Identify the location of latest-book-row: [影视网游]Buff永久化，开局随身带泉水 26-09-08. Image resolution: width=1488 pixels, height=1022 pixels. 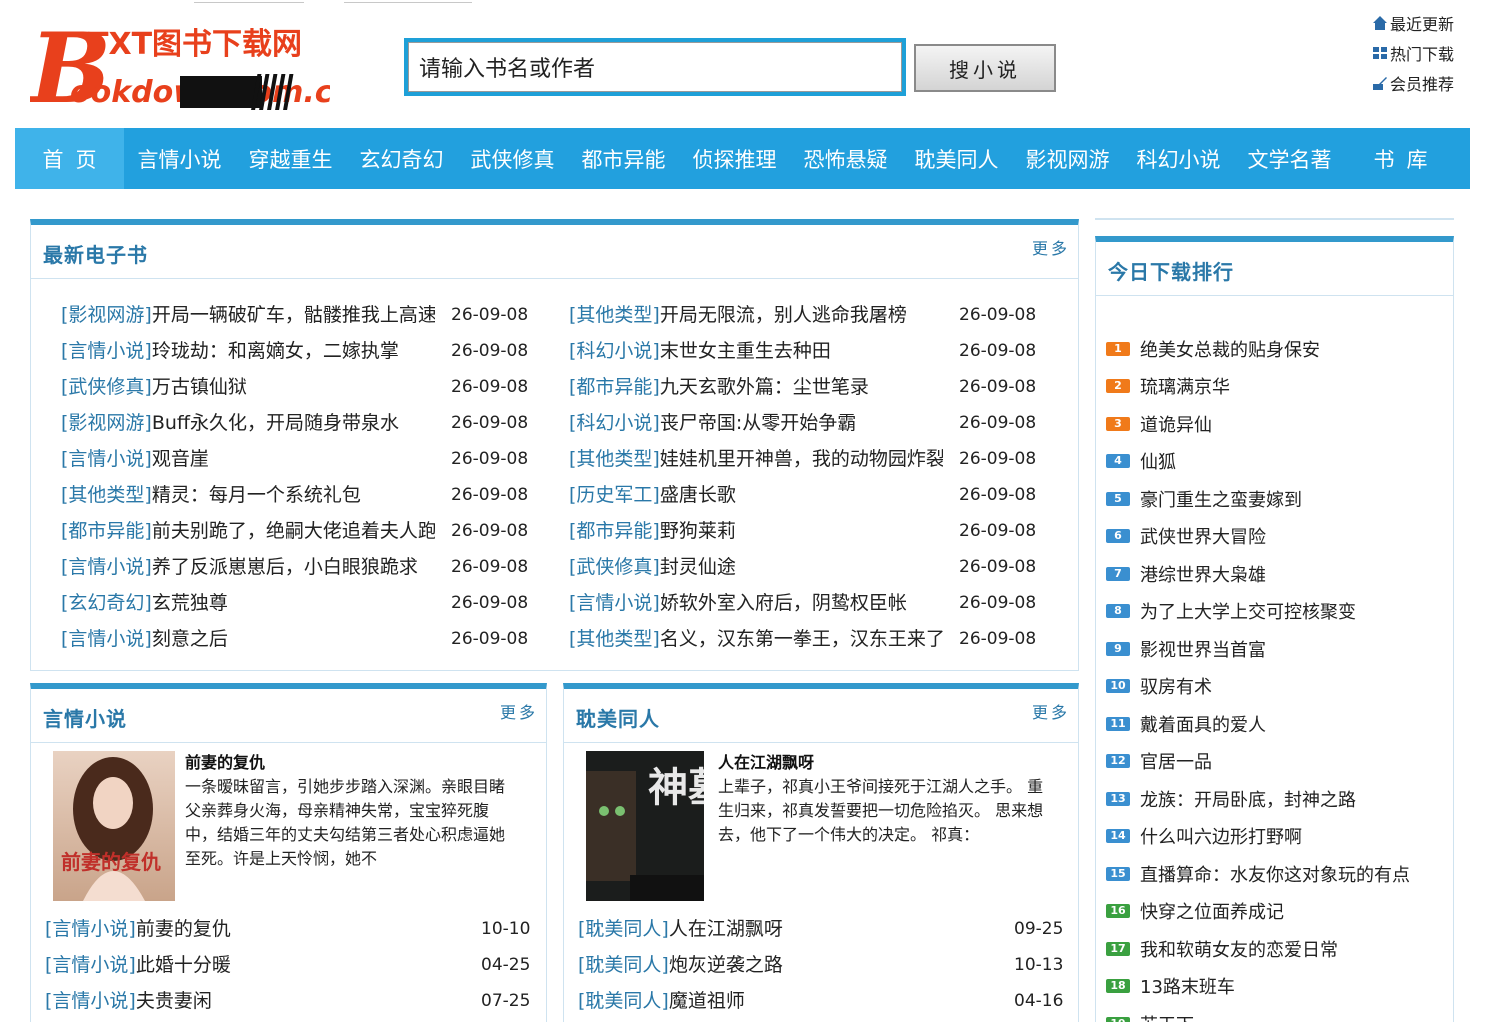
(306, 423).